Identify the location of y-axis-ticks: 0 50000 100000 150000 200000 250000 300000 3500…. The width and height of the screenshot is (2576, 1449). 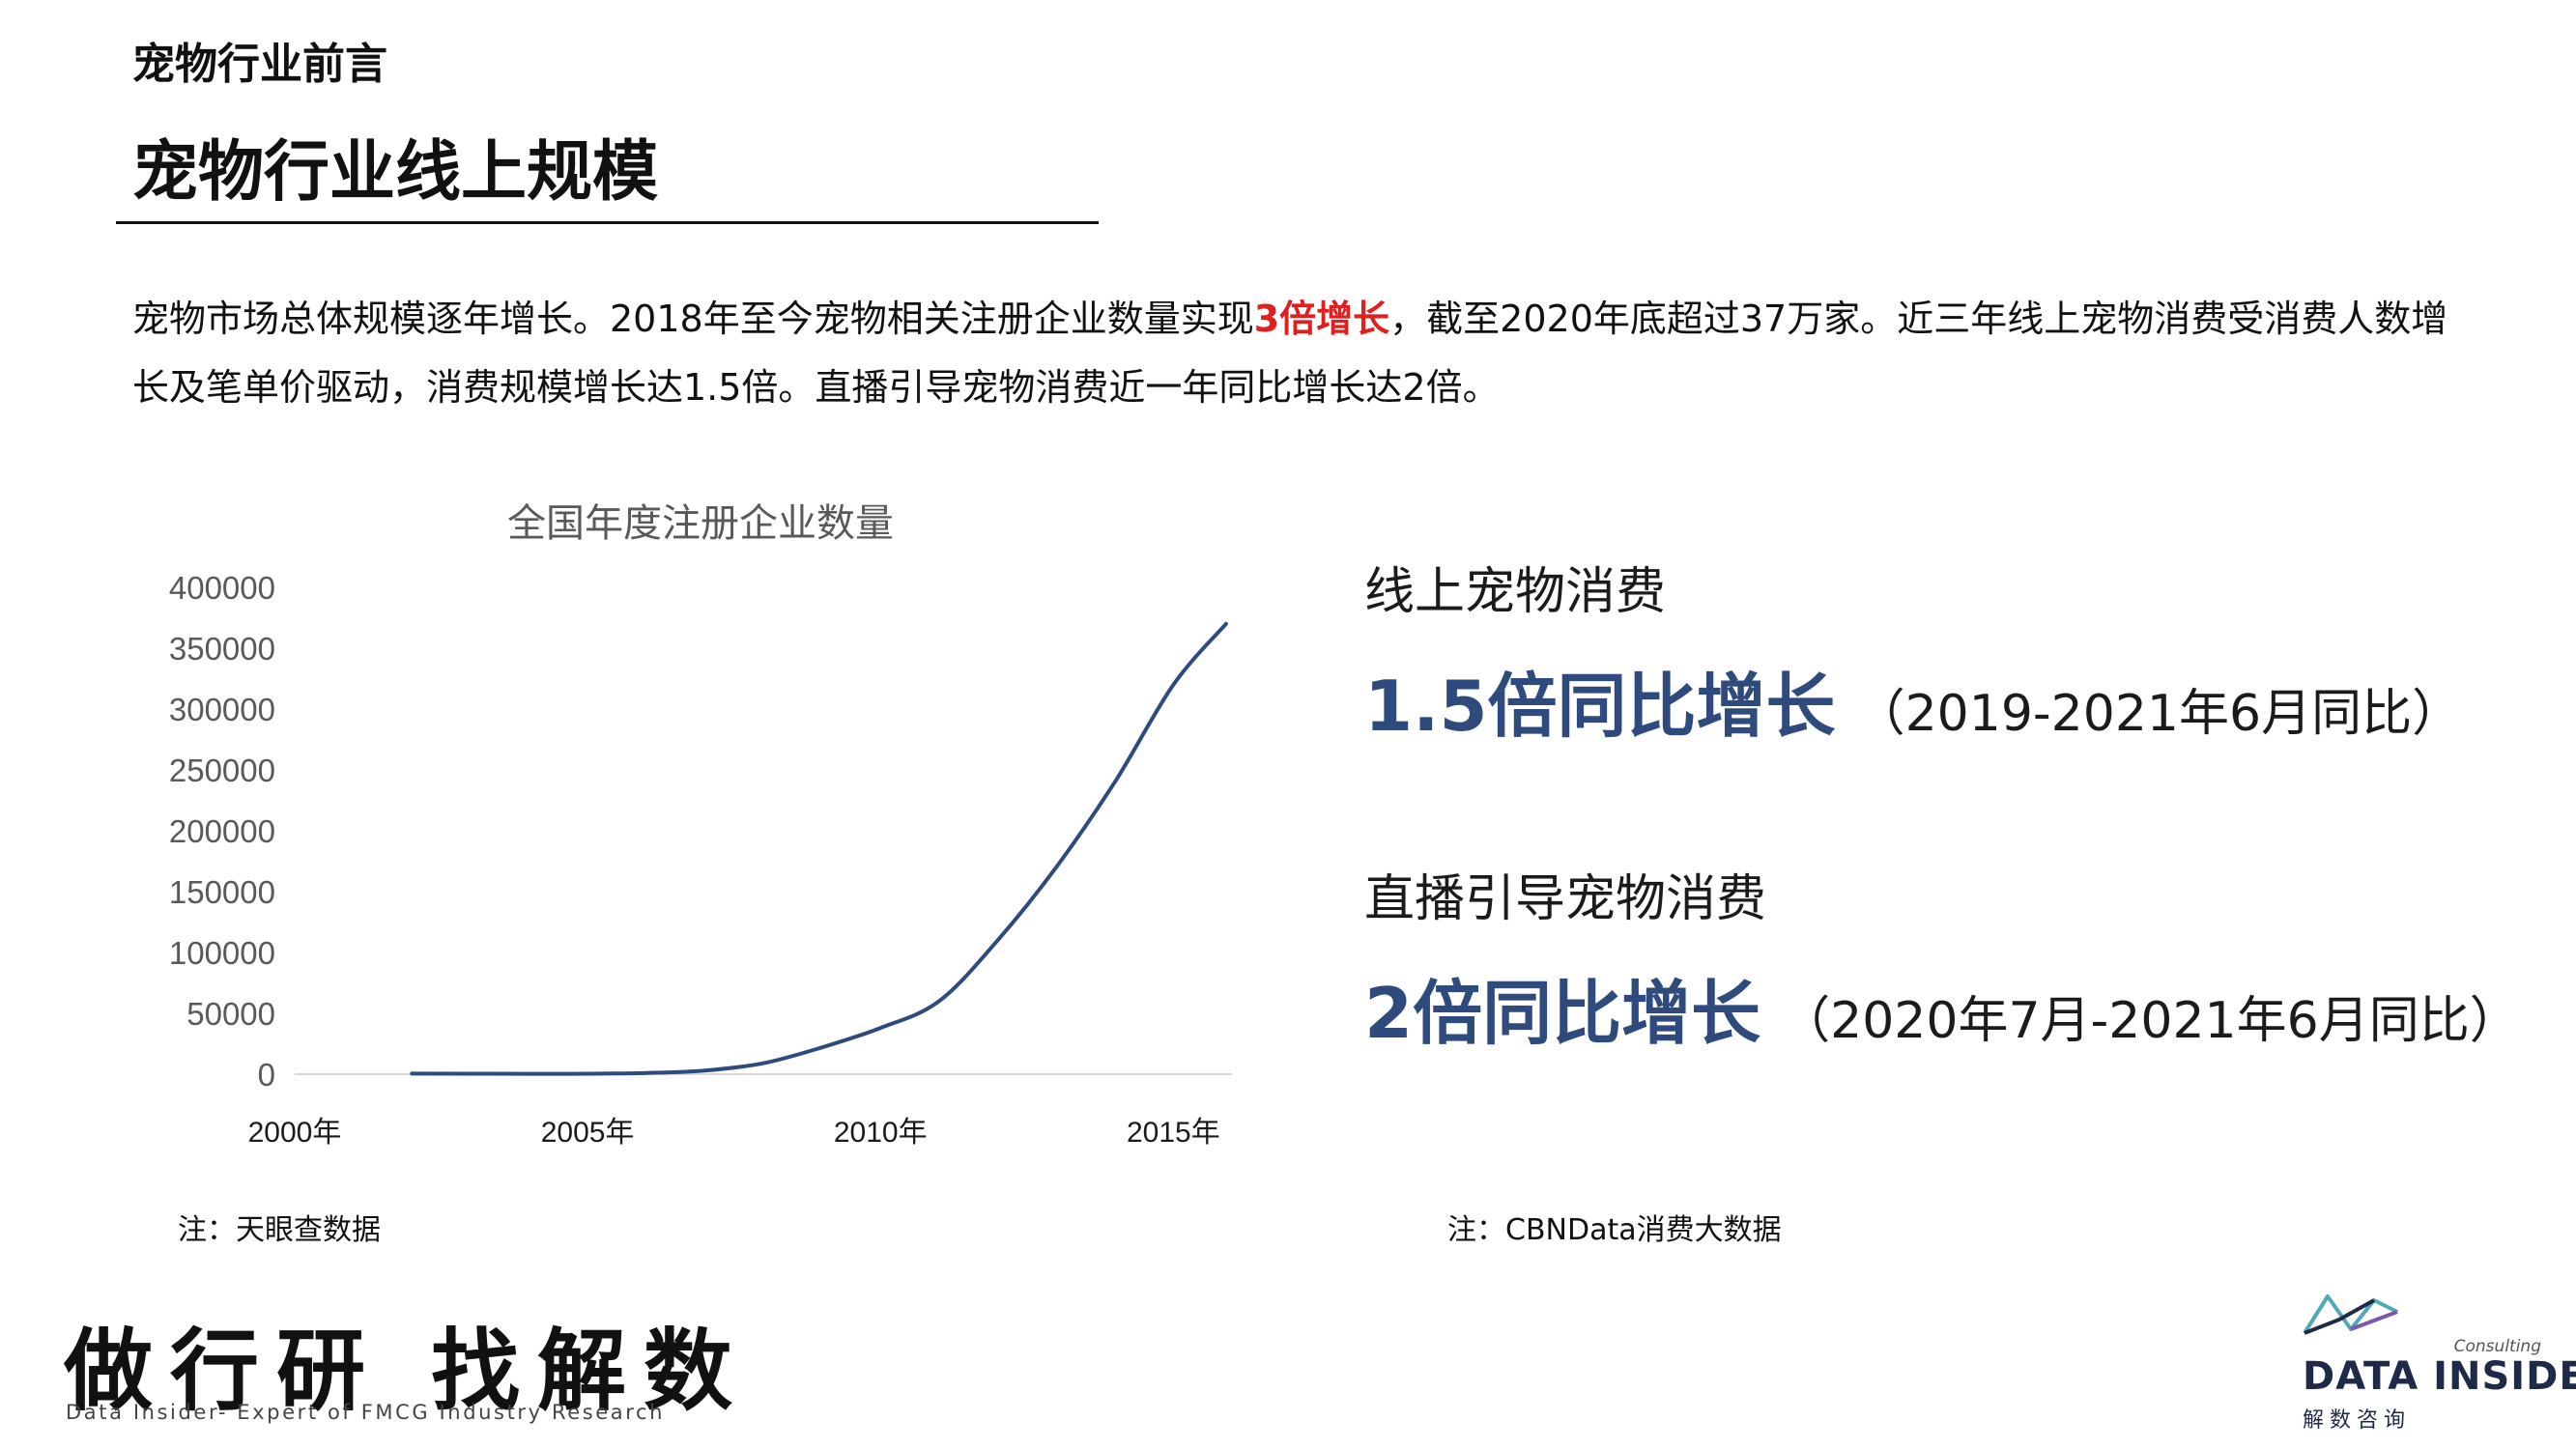
(222, 831).